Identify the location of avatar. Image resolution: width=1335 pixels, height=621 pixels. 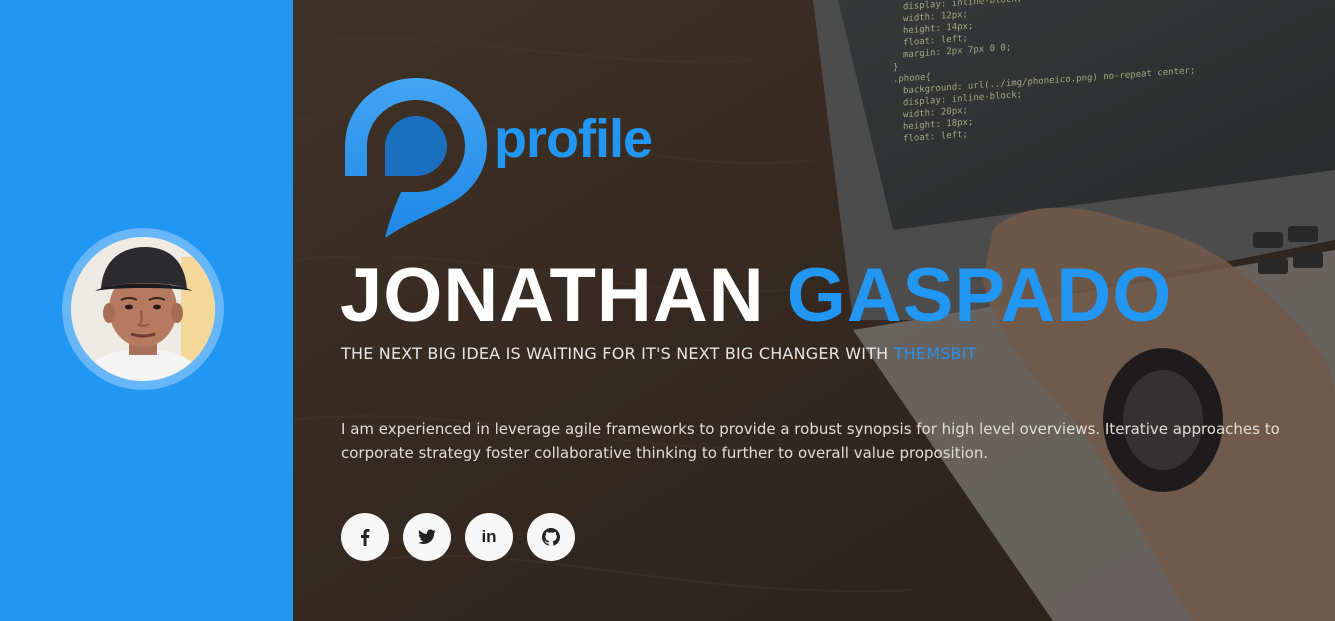
(143, 309).